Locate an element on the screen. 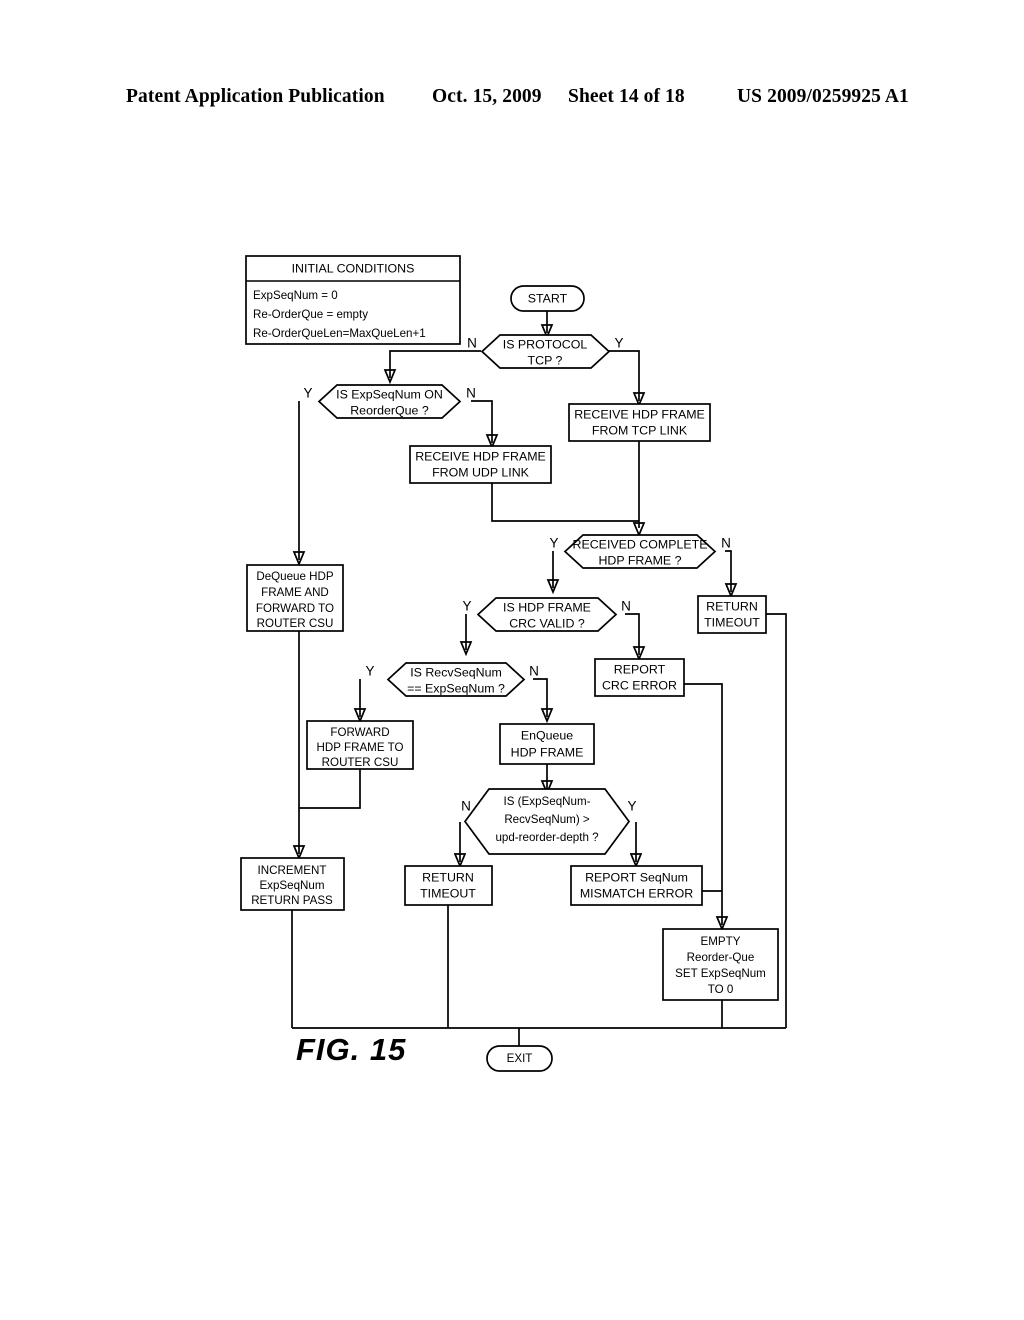 The image size is (1024, 1320). node-forward-hdp-frame: FORWARD HDP FRAME TO ROUTER CSU is located at coordinates (360, 745).